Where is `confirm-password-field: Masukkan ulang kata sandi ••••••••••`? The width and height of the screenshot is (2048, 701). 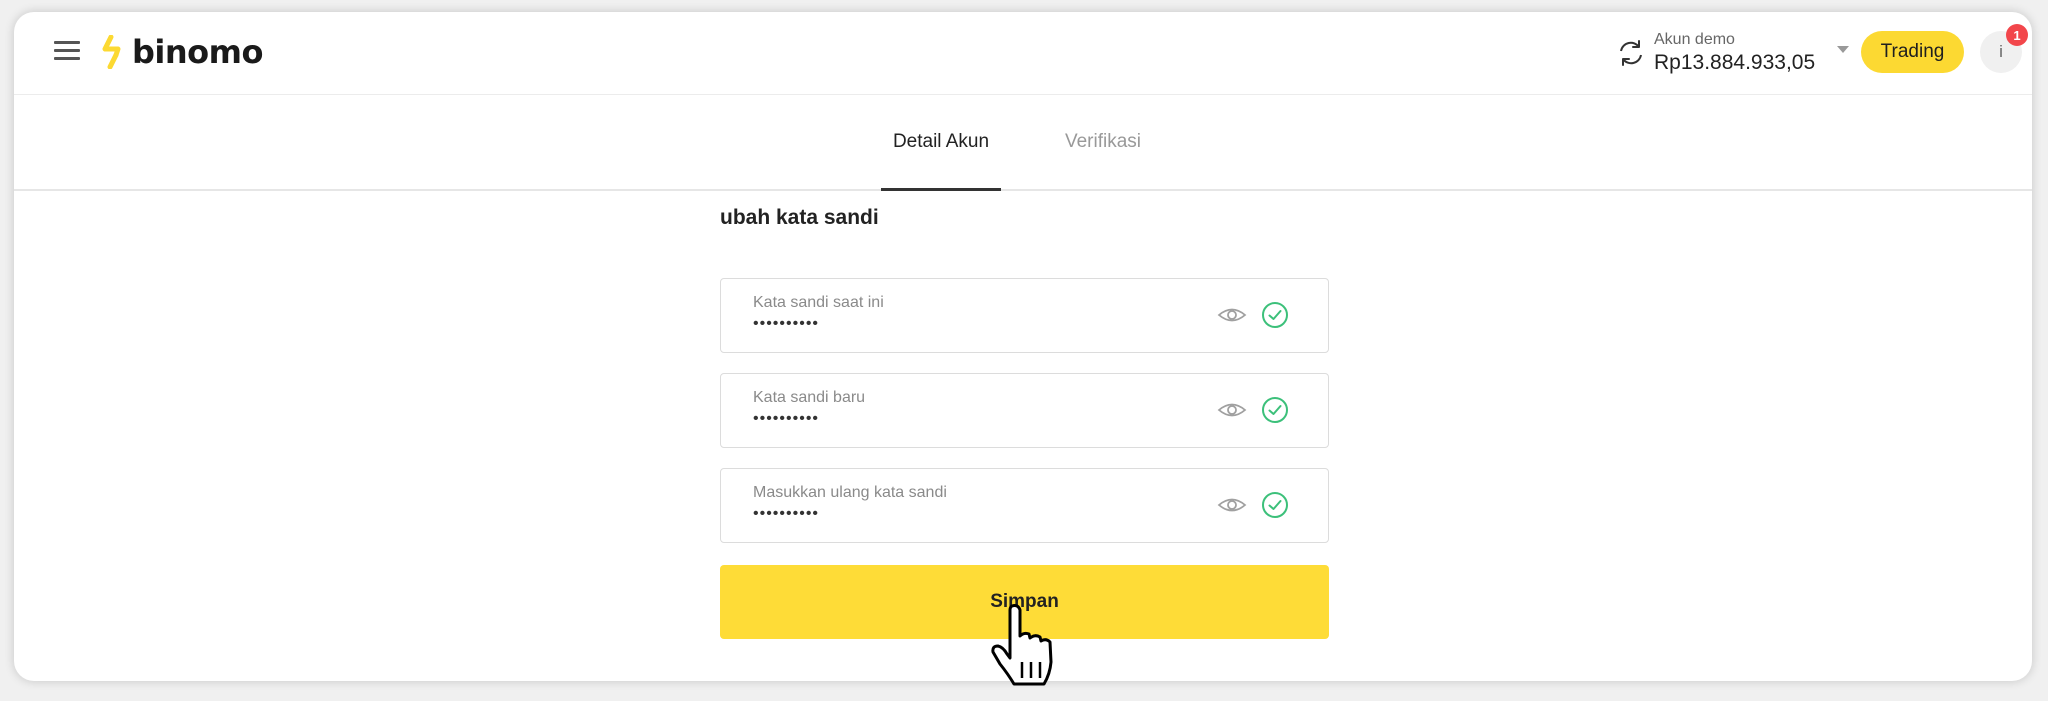 confirm-password-field: Masukkan ulang kata sandi •••••••••• is located at coordinates (1024, 505).